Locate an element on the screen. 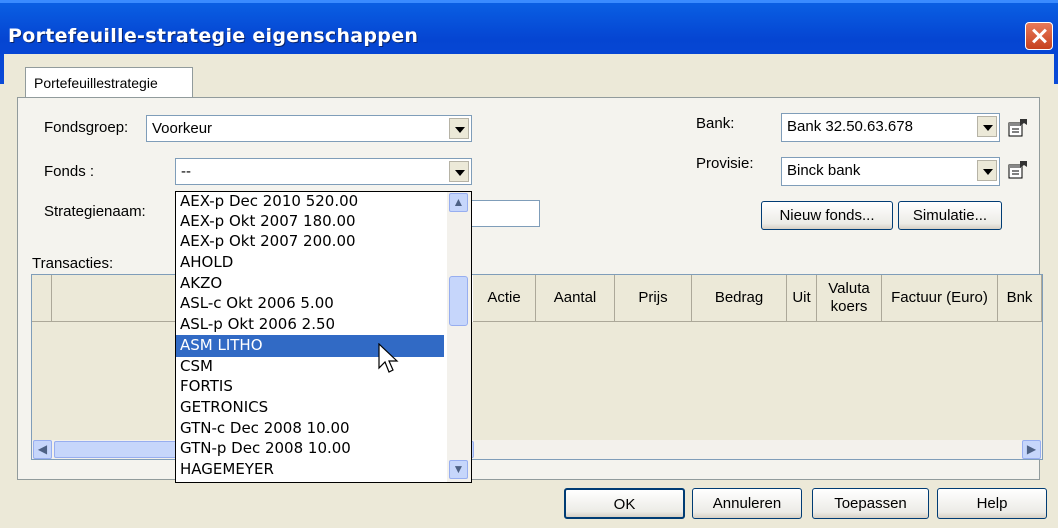 The width and height of the screenshot is (1058, 528). scroll-right-button: ▶ is located at coordinates (1031, 449).